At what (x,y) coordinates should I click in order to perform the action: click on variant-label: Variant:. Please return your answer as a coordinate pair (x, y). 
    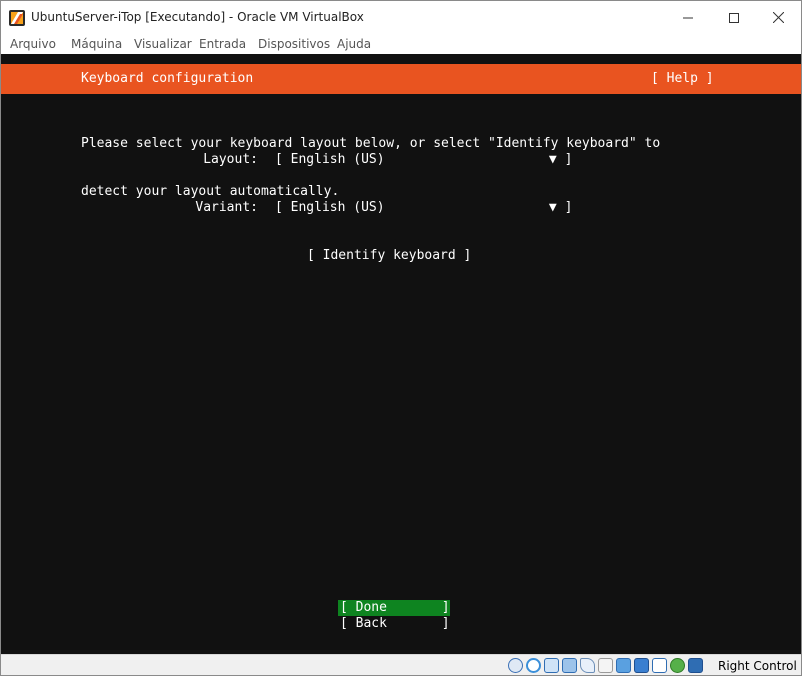
    Looking at the image, I should click on (226, 207).